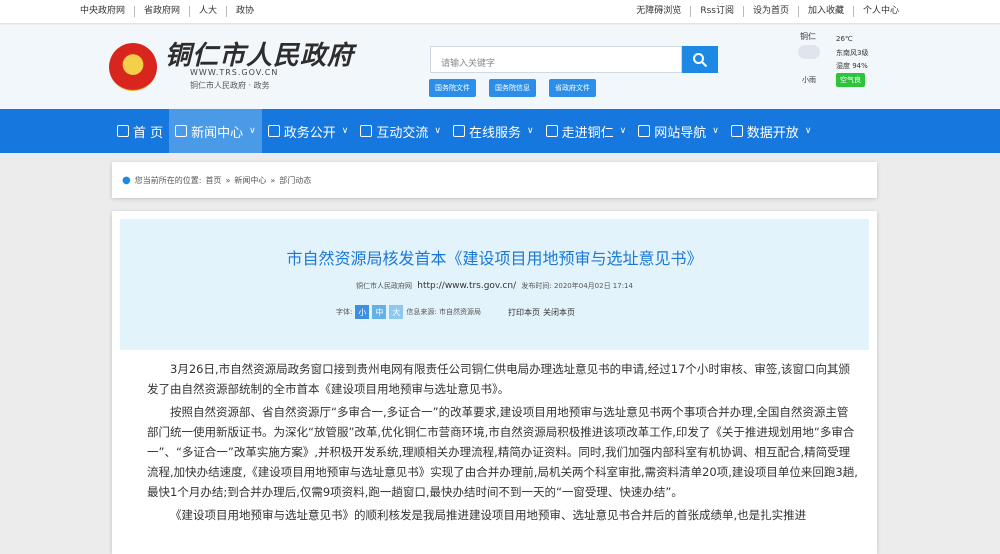 This screenshot has width=1000, height=554. I want to click on nav-item-site-nav: 网站导航 ∨, so click(678, 131).